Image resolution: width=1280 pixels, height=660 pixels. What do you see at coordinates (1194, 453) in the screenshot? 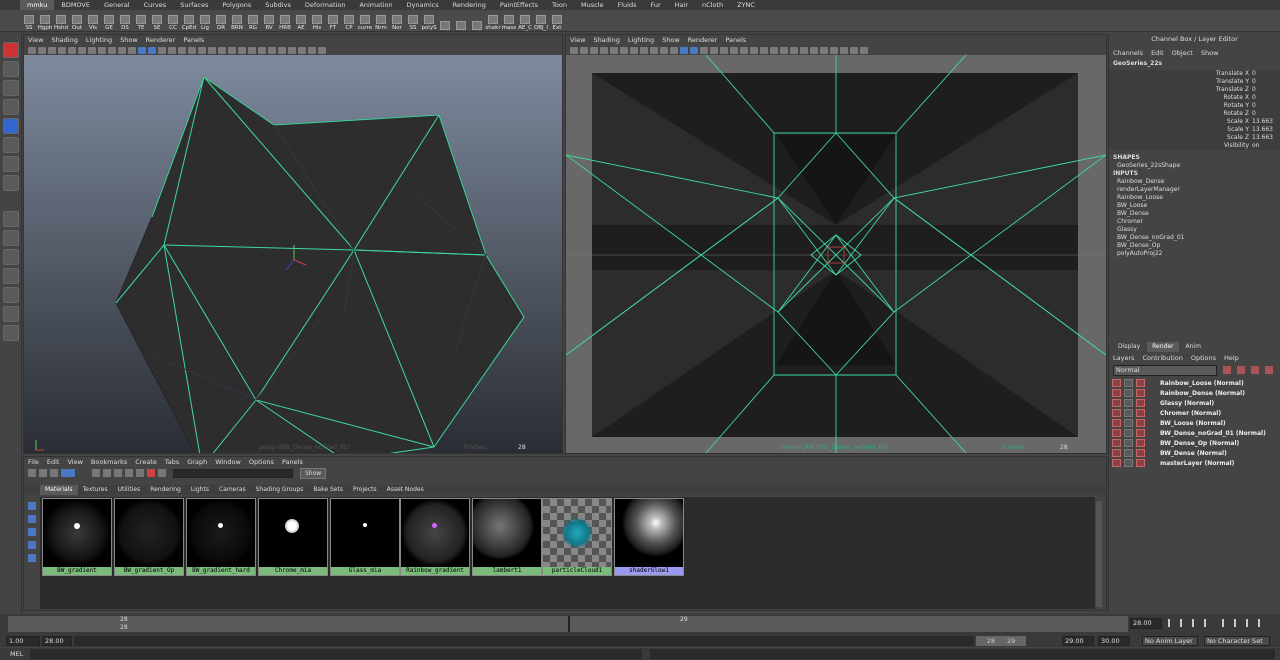
I see `layer-row: BW_Dense (Normal)` at bounding box center [1194, 453].